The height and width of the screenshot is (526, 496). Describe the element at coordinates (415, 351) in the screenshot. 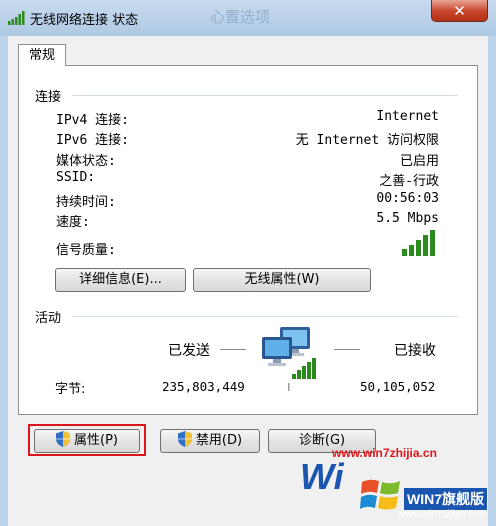

I see `received-label: 已接收` at that location.